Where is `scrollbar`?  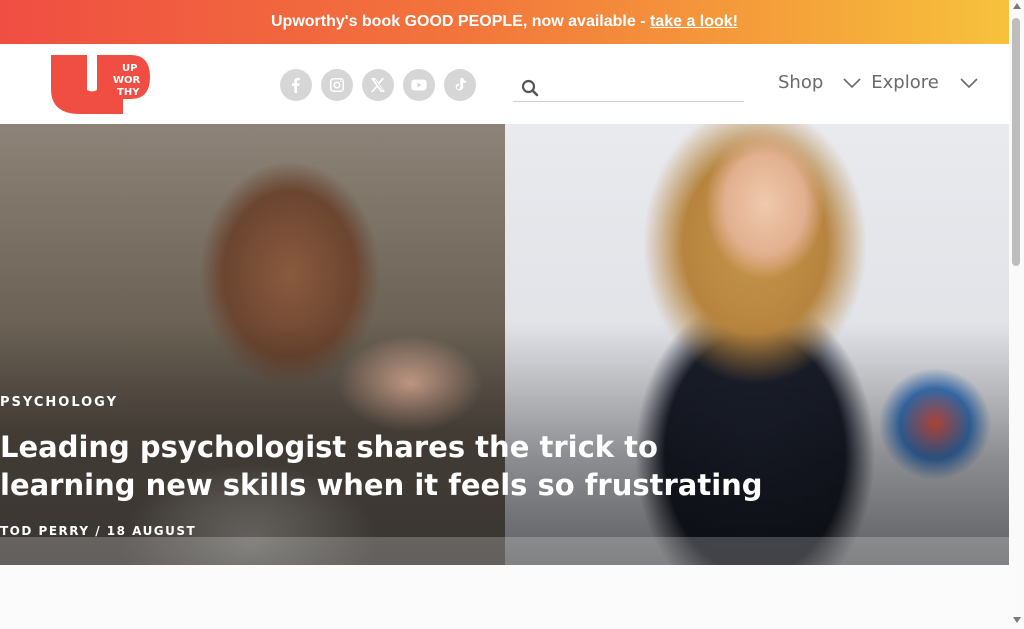 scrollbar is located at coordinates (1016, 314).